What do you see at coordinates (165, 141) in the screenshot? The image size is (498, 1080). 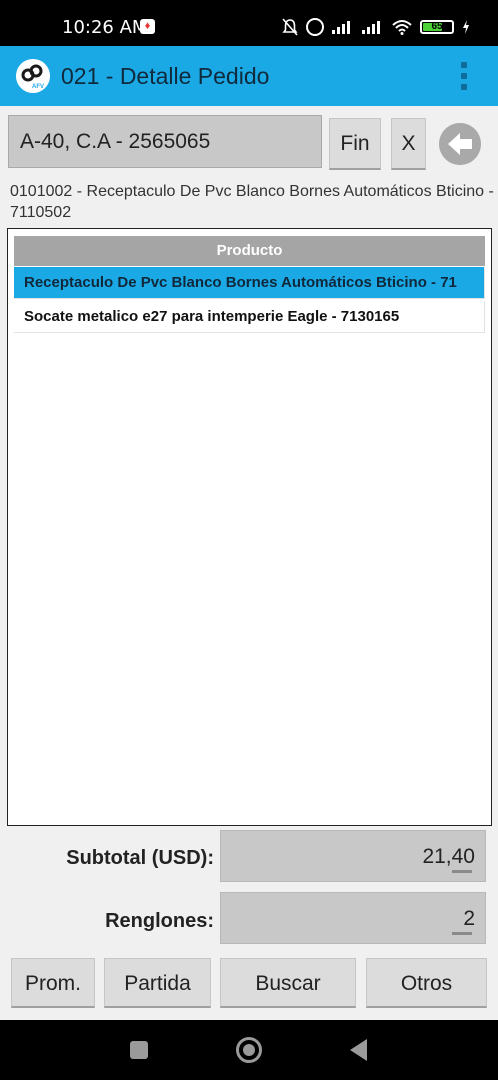 I see `customer-field: A-40, C.A - 2565065` at bounding box center [165, 141].